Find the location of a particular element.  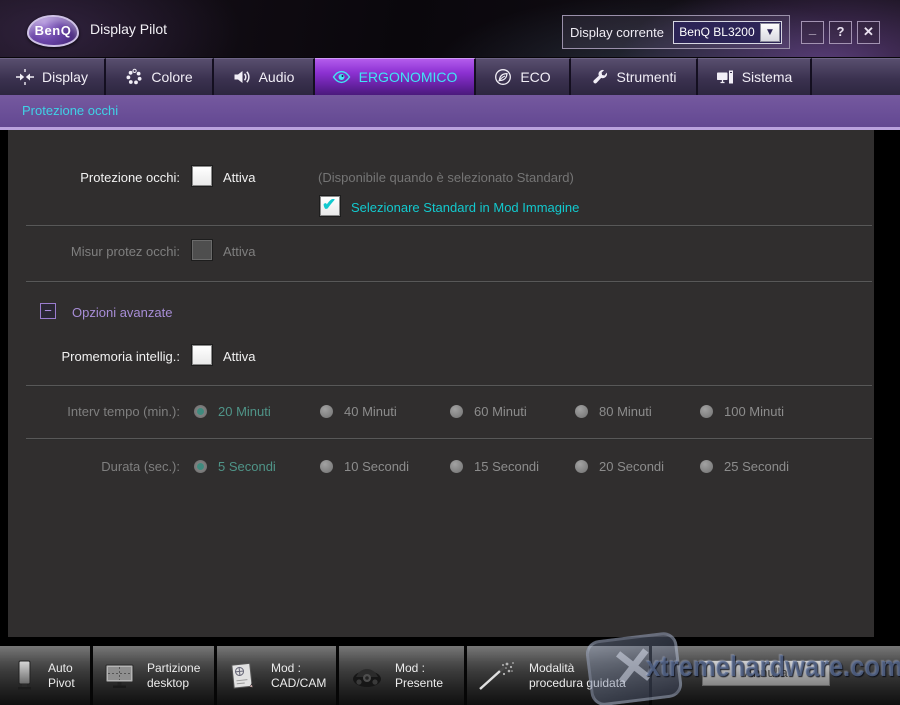

cad-cam-icon is located at coordinates (244, 676).